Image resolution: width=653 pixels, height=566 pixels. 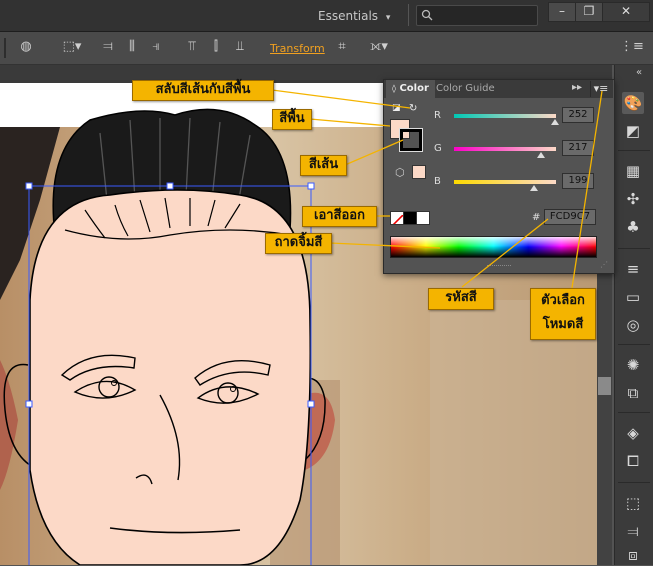 What do you see at coordinates (563, 300) in the screenshot?
I see `callout-mode-options-line1: ตัวเลือก` at bounding box center [563, 300].